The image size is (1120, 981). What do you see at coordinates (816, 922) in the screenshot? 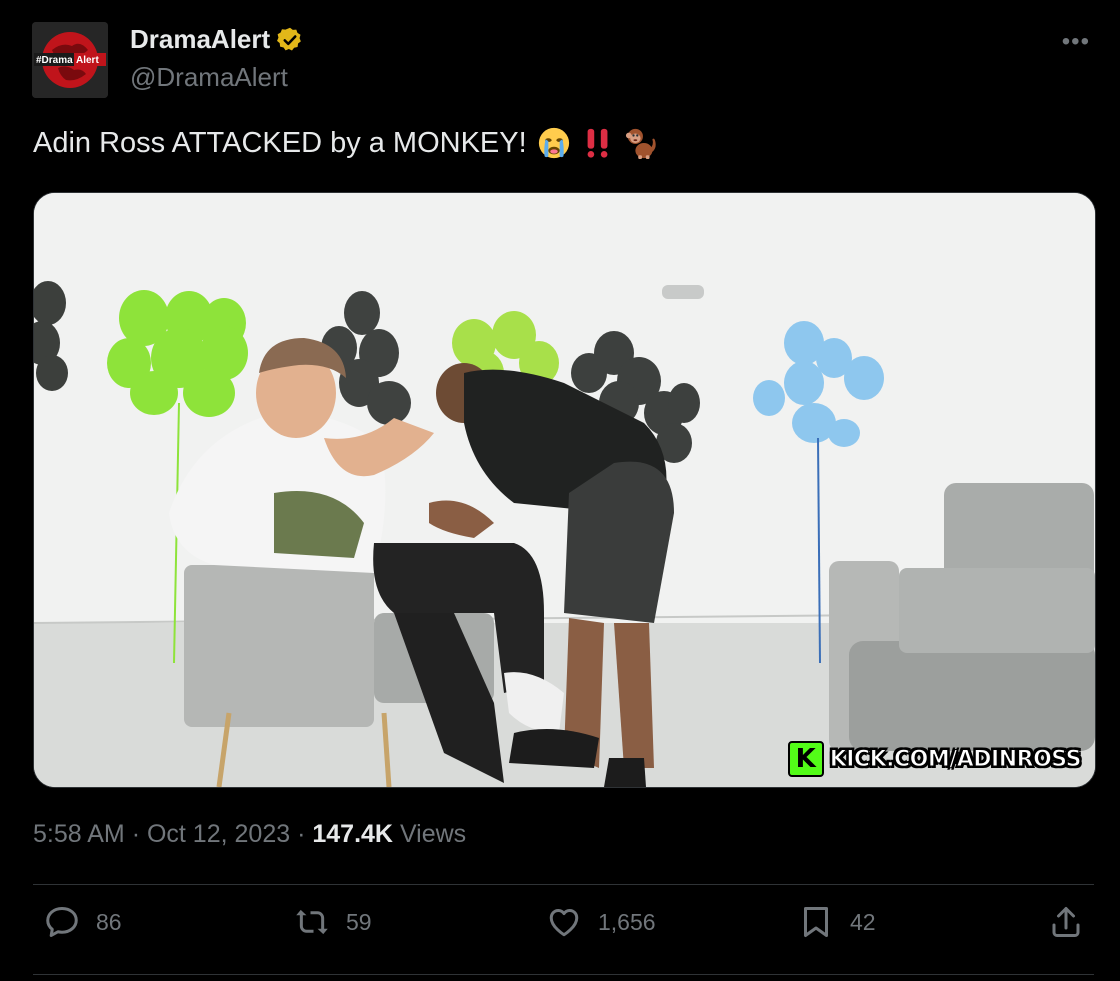
I see `bookmark-icon` at bounding box center [816, 922].